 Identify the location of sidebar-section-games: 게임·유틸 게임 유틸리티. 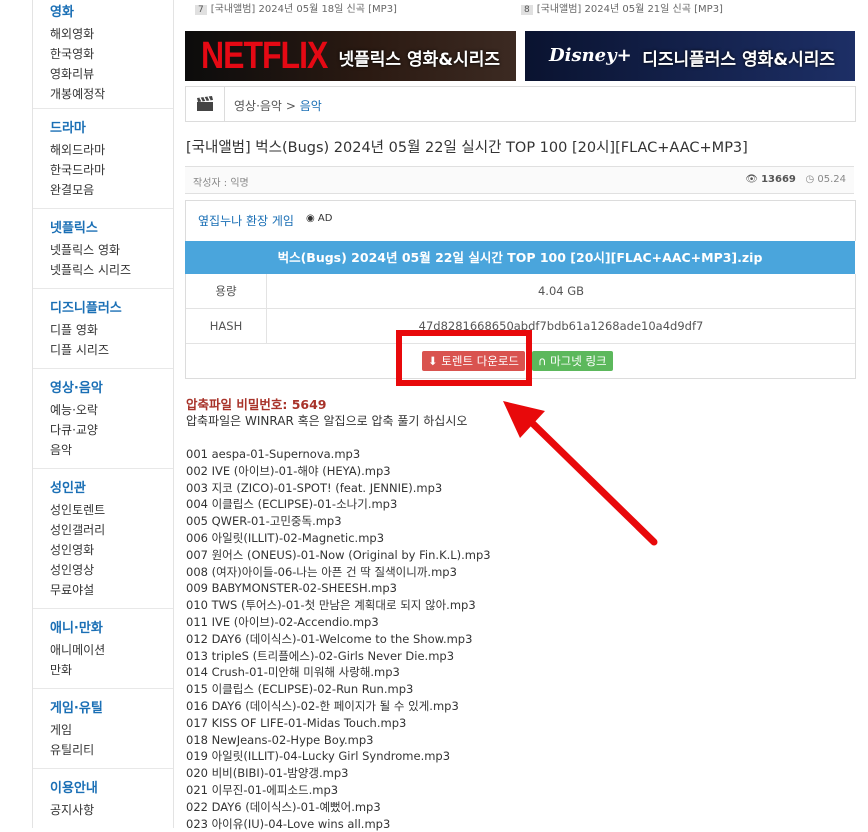
(76, 729).